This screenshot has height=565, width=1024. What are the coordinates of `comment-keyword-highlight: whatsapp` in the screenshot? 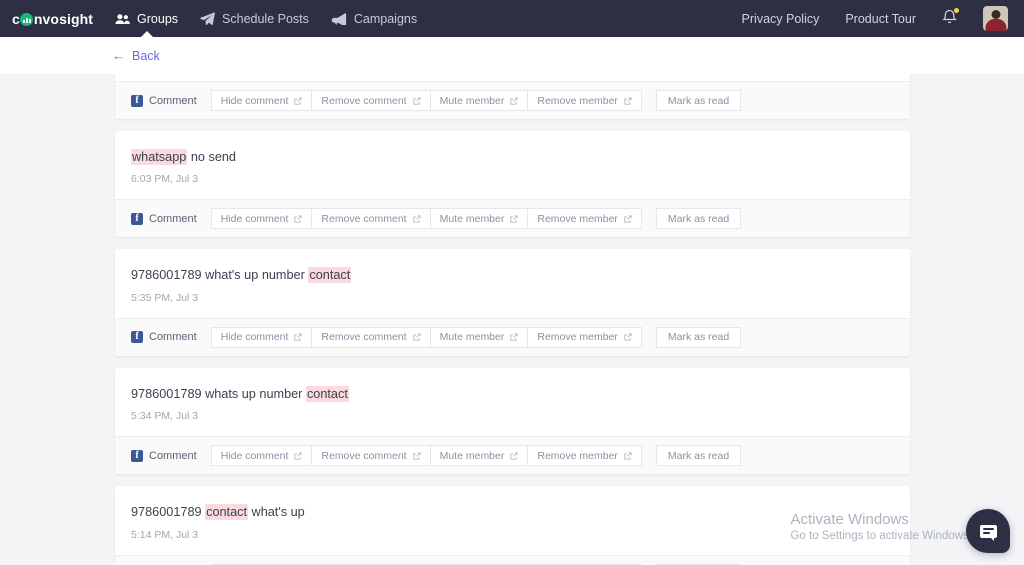 It's located at (159, 157).